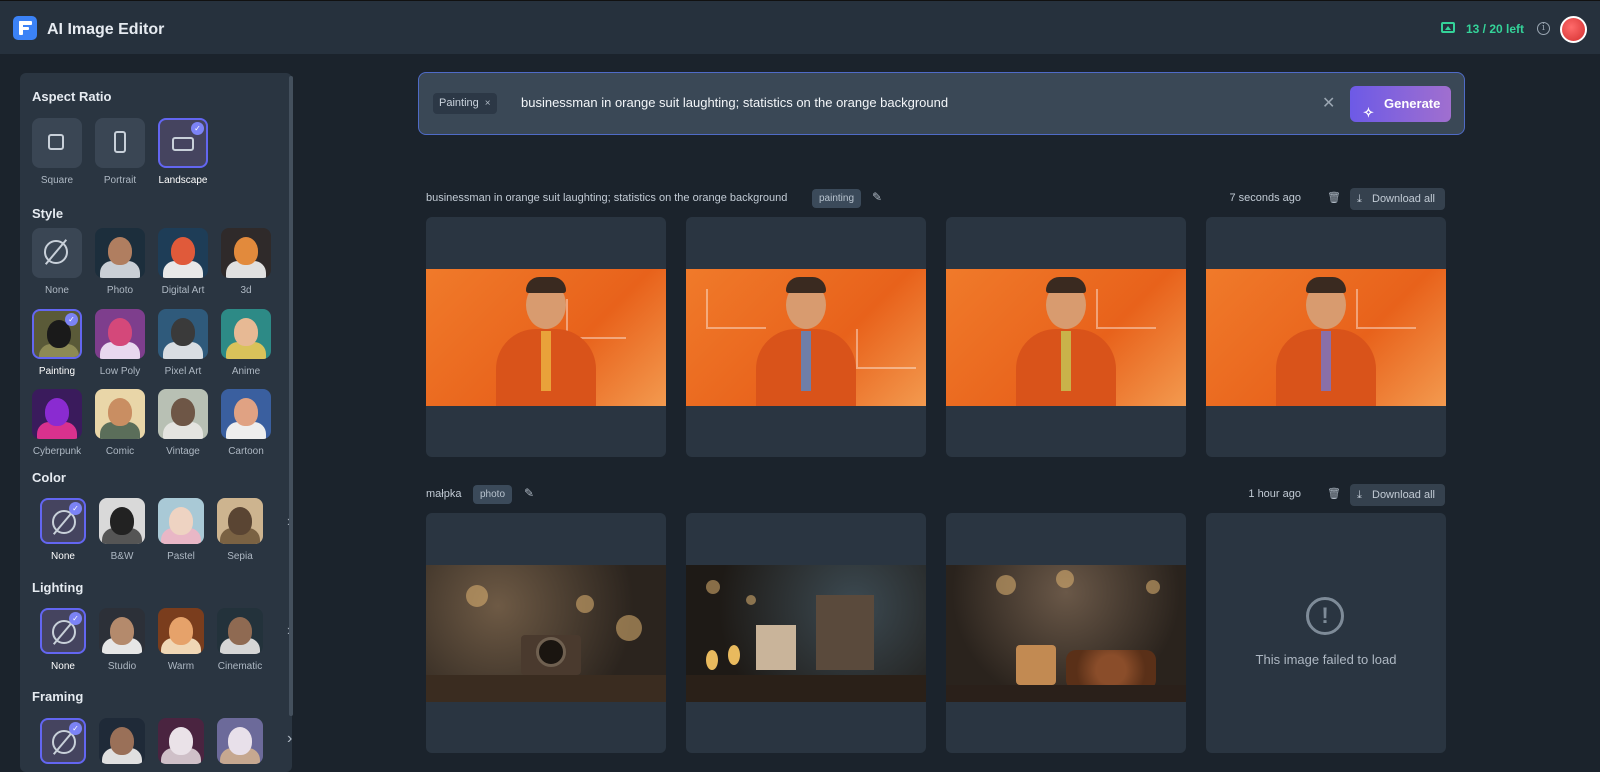 The width and height of the screenshot is (1600, 772). I want to click on style-cyberpunk-option: Cyberpunk, so click(57, 423).